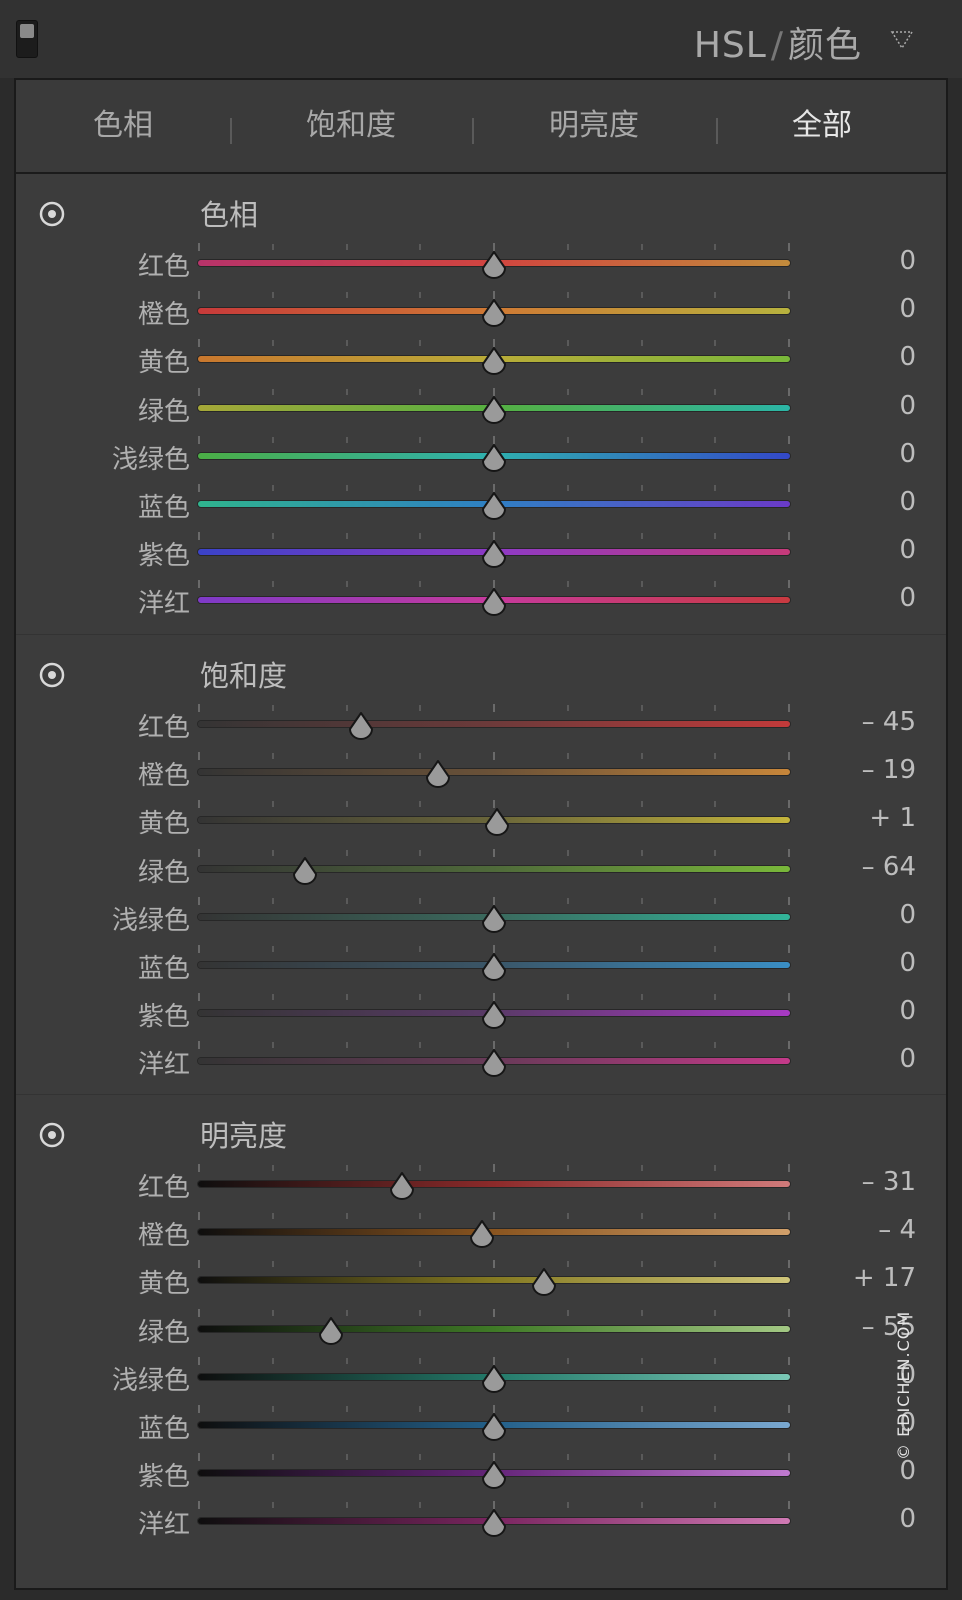 The width and height of the screenshot is (962, 1600). What do you see at coordinates (892, 818) in the screenshot?
I see `slider-value: + 1` at bounding box center [892, 818].